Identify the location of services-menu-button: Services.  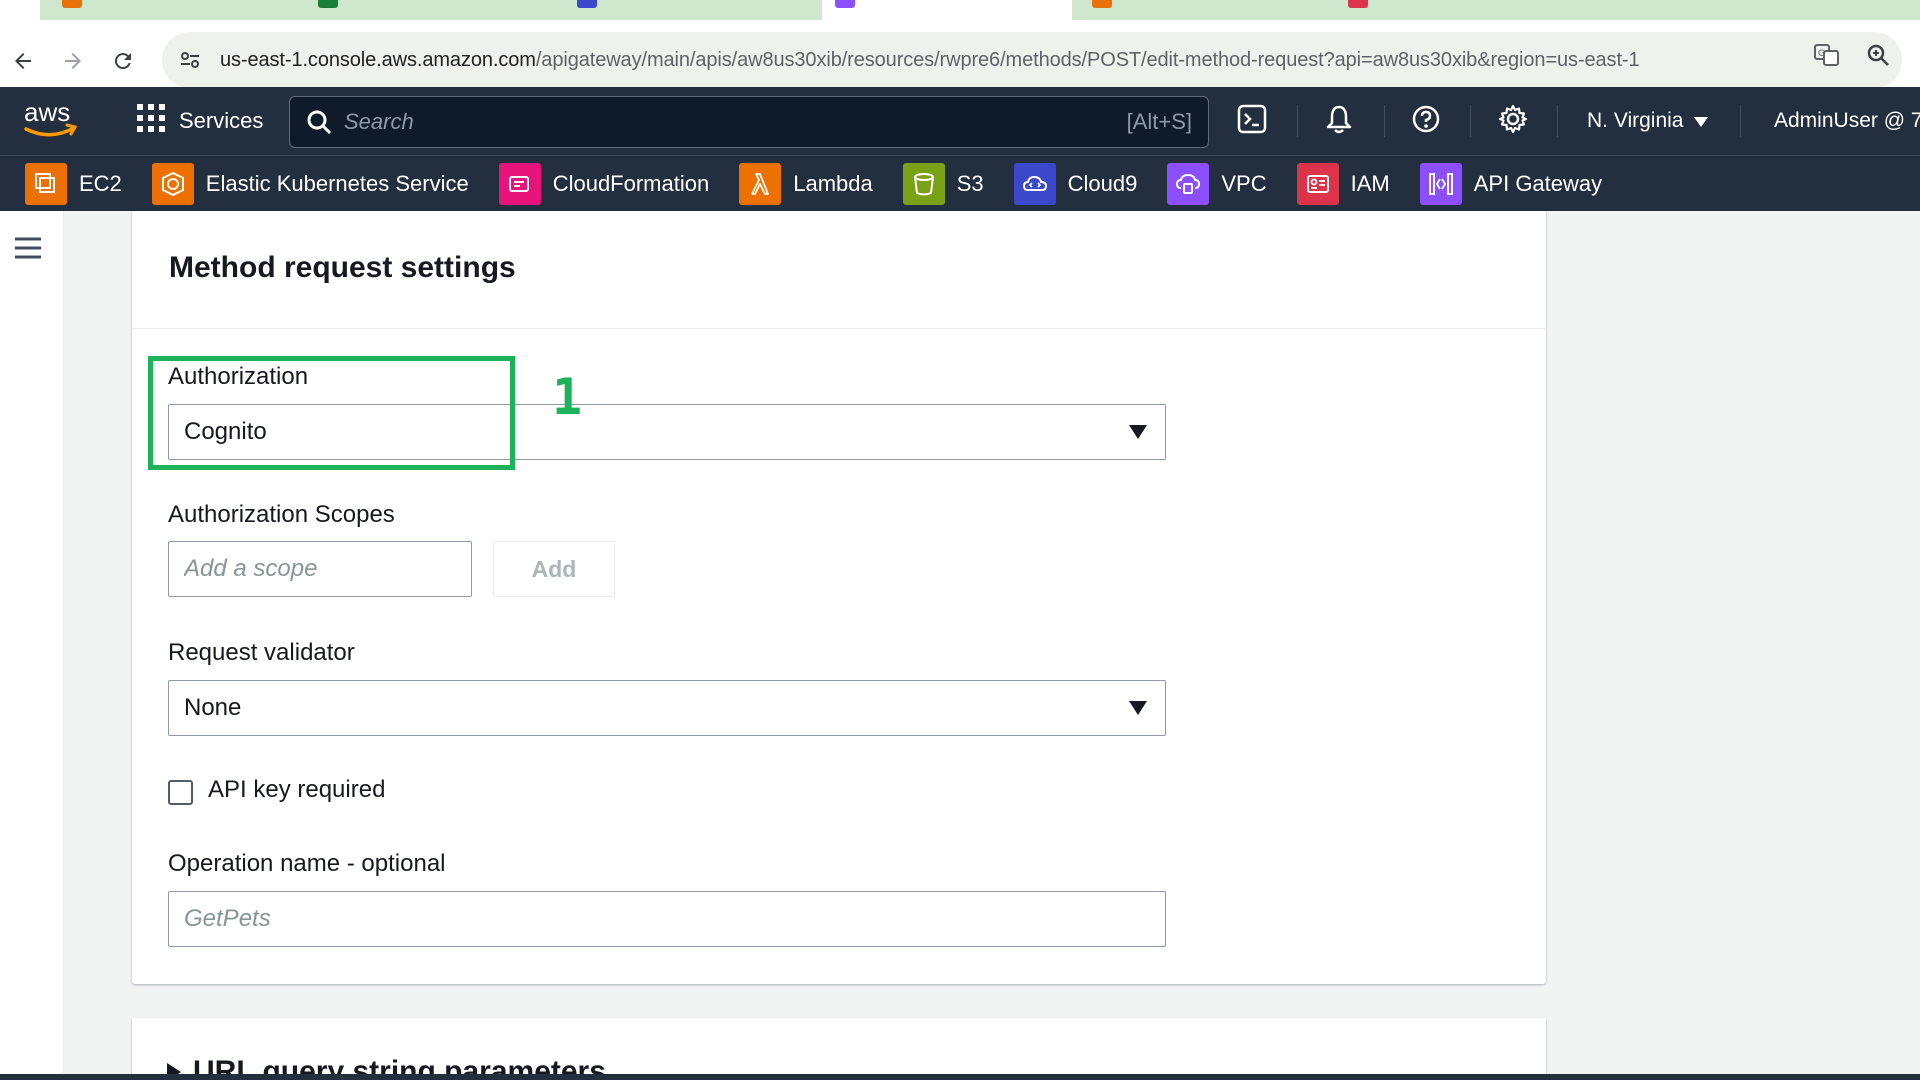
(200, 121).